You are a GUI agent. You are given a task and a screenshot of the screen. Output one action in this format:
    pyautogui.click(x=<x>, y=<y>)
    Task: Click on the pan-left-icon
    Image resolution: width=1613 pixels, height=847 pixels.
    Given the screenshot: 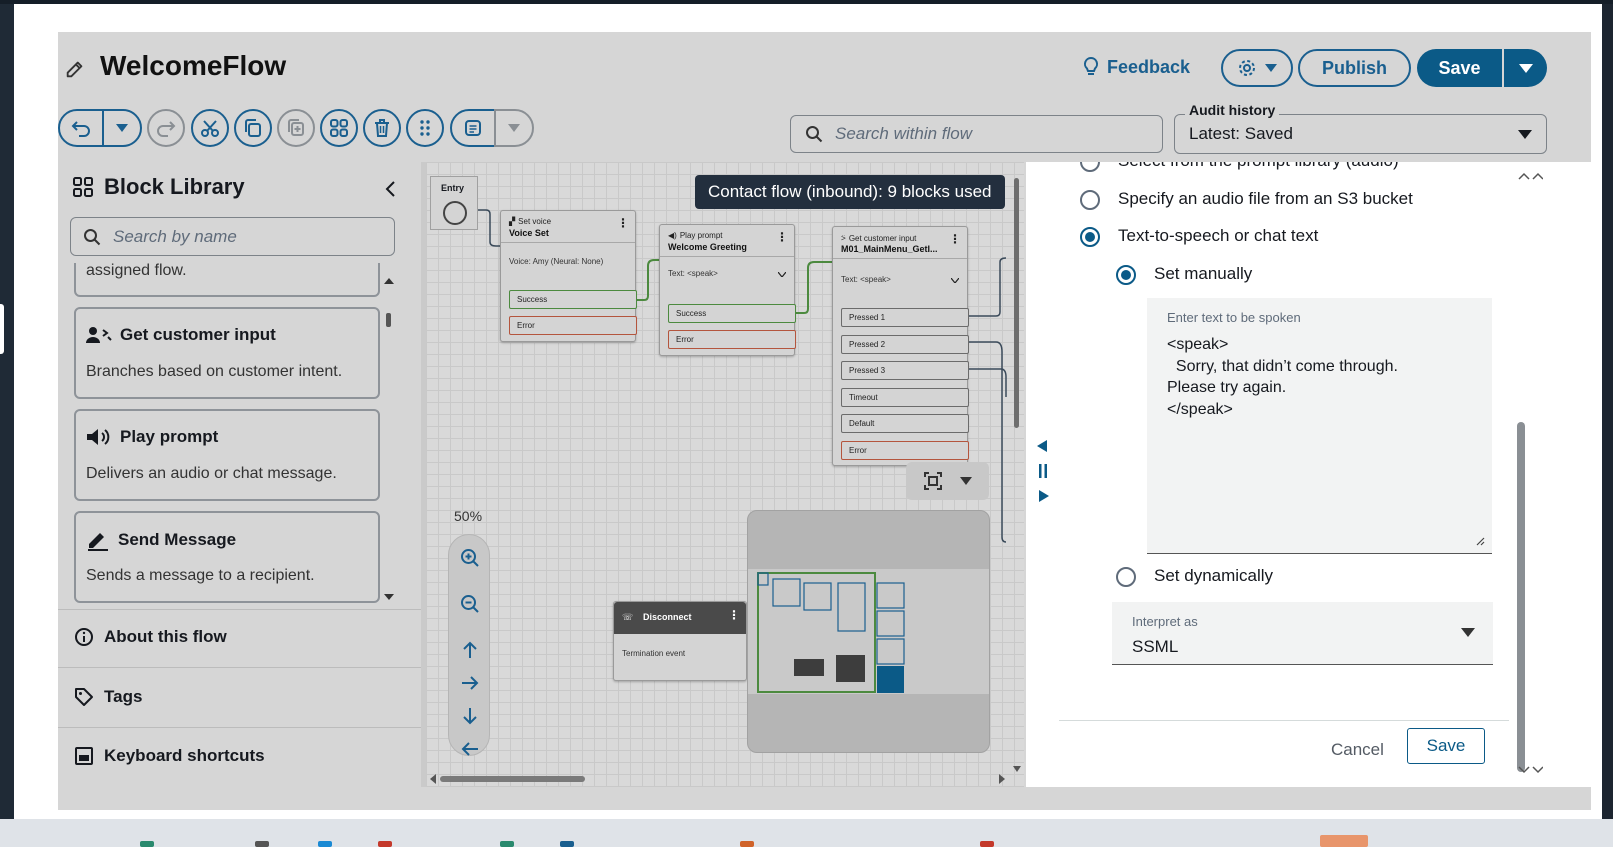 What is the action you would take?
    pyautogui.click(x=470, y=749)
    